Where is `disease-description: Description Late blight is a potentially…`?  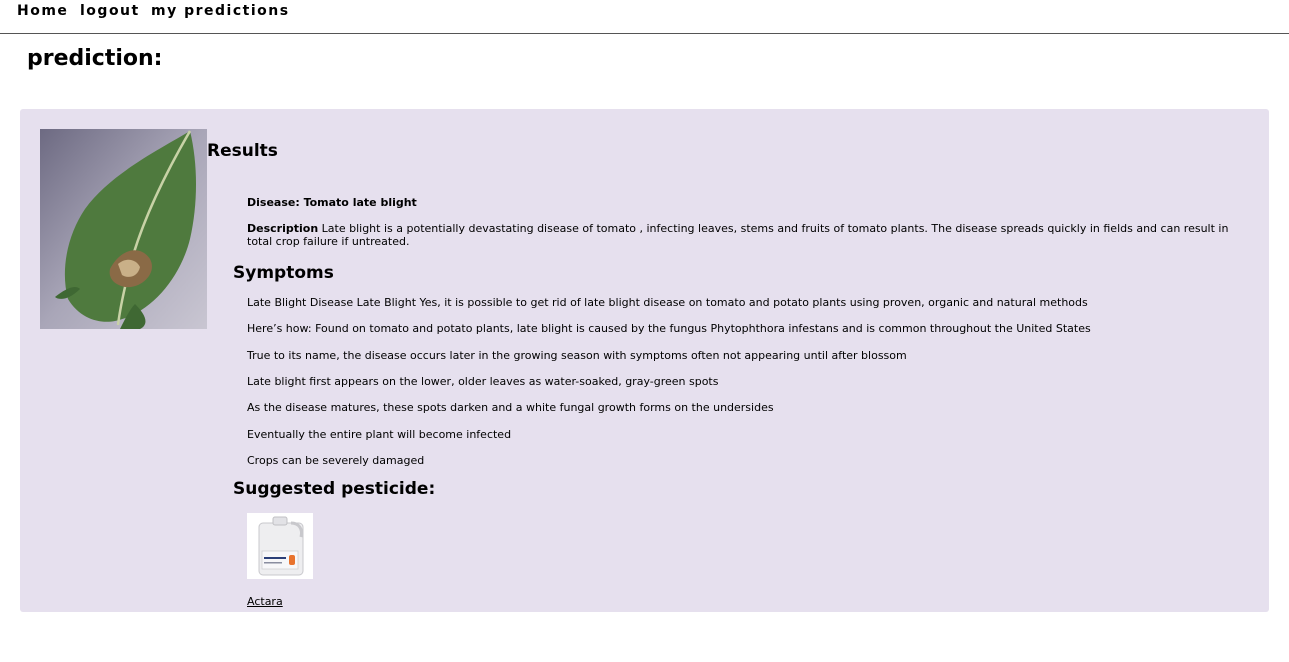
disease-description: Description Late blight is a potentially… is located at coordinates (747, 235).